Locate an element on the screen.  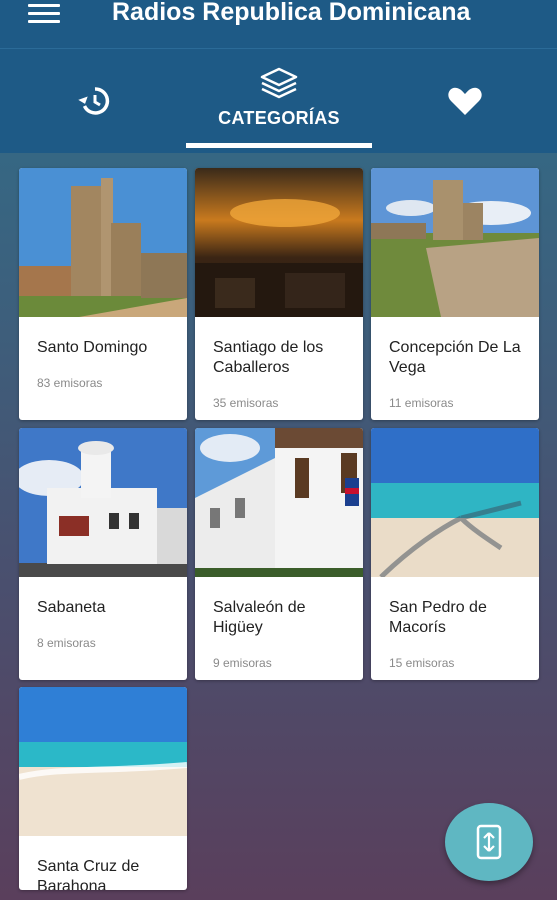
swap-vertical-icon is located at coordinates (489, 842).